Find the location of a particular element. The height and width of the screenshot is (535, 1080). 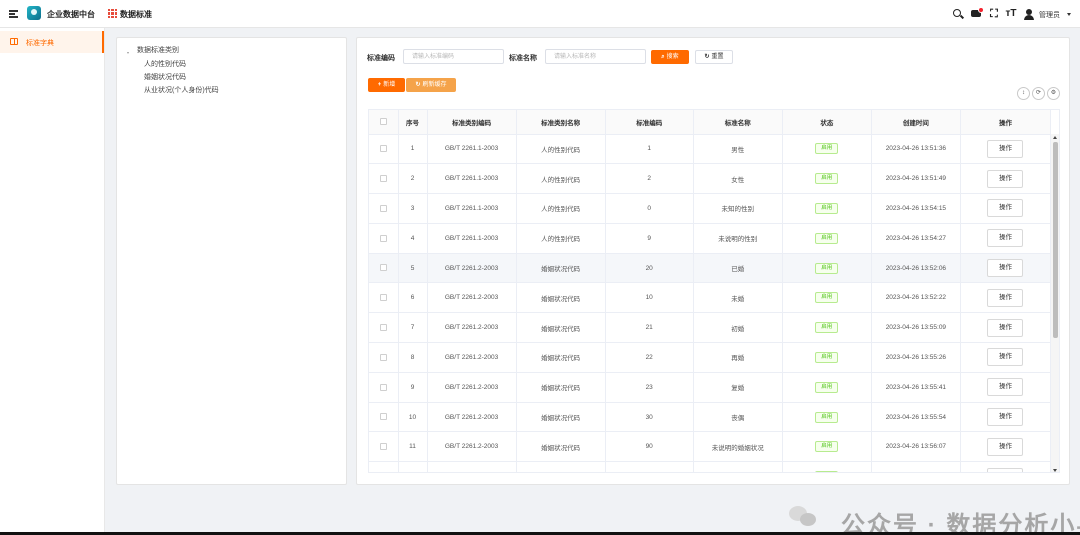

cell-index: 11 is located at coordinates (413, 447).